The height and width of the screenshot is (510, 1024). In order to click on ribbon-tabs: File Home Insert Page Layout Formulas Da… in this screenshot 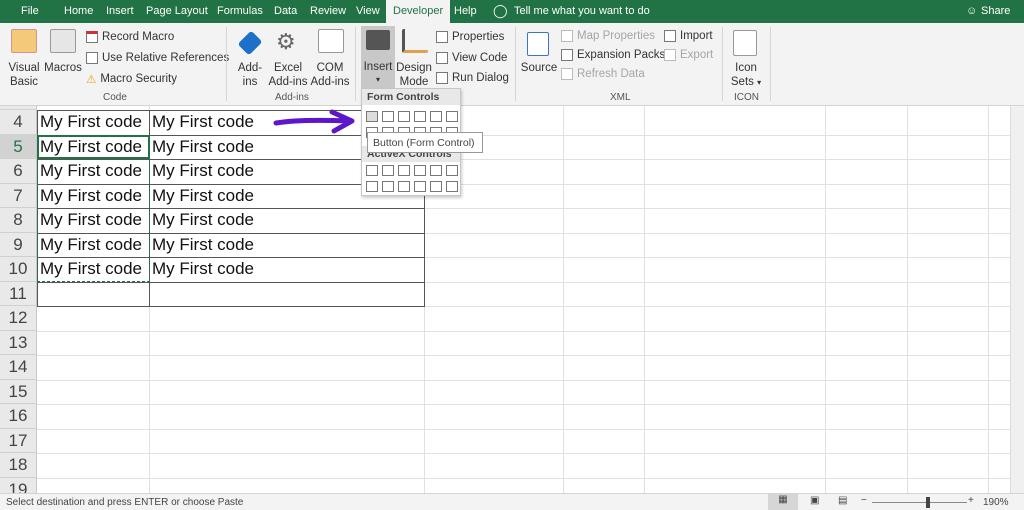, I will do `click(512, 11)`.